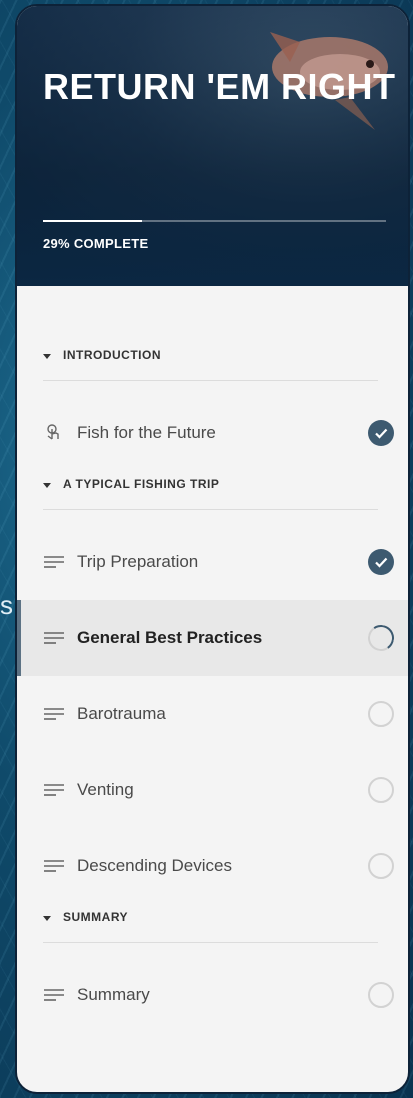 The width and height of the screenshot is (413, 1098). What do you see at coordinates (121, 713) in the screenshot?
I see `lesson-title: Barotrauma` at bounding box center [121, 713].